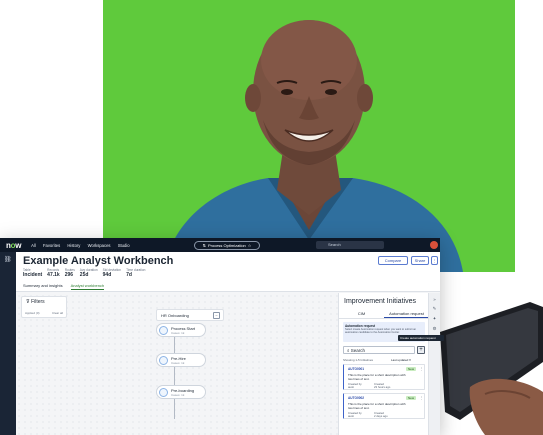  Describe the element at coordinates (181, 330) in the screenshot. I see `process-node-start: Process Start Cases: 1k` at that location.